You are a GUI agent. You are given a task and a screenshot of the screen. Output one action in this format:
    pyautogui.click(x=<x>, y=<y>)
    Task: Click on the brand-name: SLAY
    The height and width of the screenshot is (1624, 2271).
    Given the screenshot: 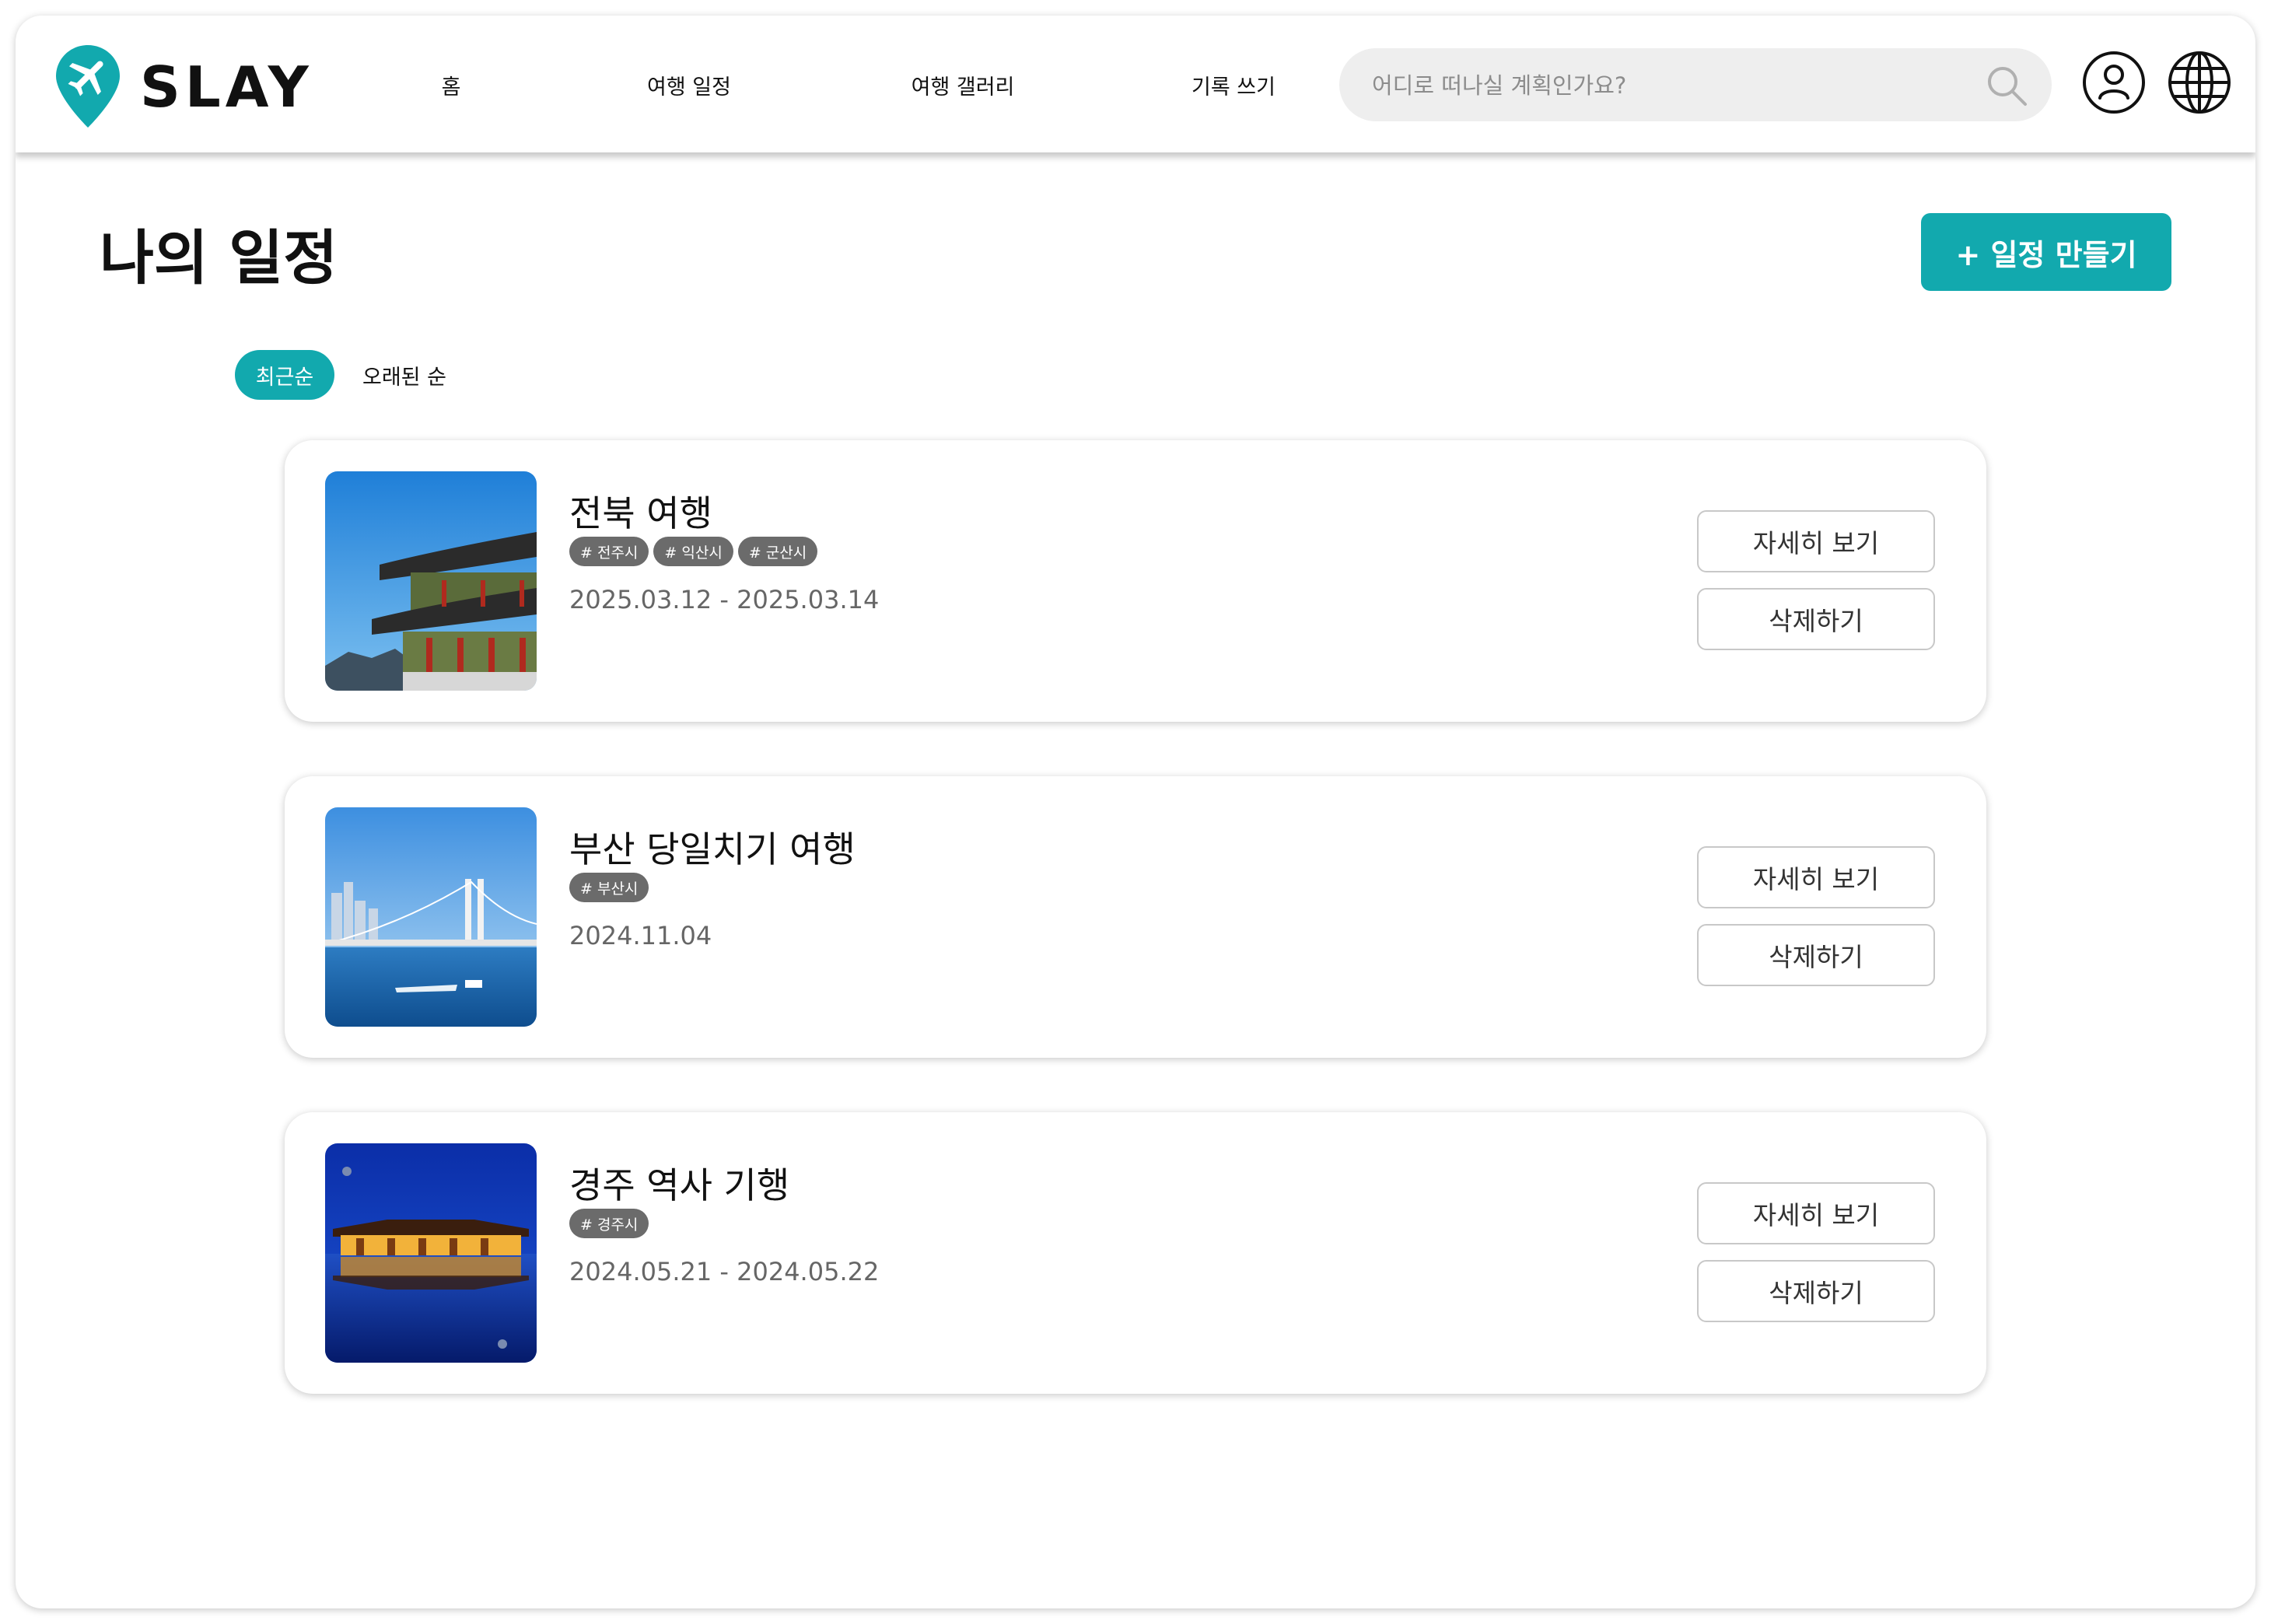 What is the action you would take?
    pyautogui.click(x=226, y=87)
    